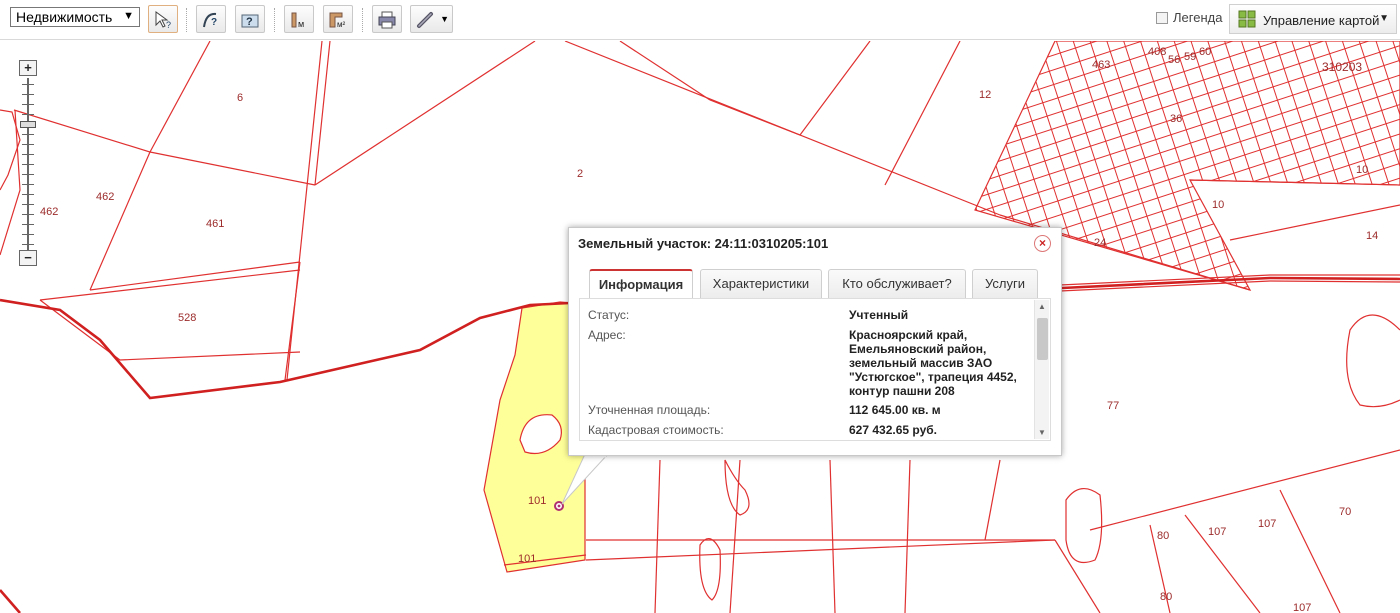 Image resolution: width=1400 pixels, height=613 pixels. Describe the element at coordinates (1100, 243) in the screenshot. I see `parcel-label: 24` at that location.